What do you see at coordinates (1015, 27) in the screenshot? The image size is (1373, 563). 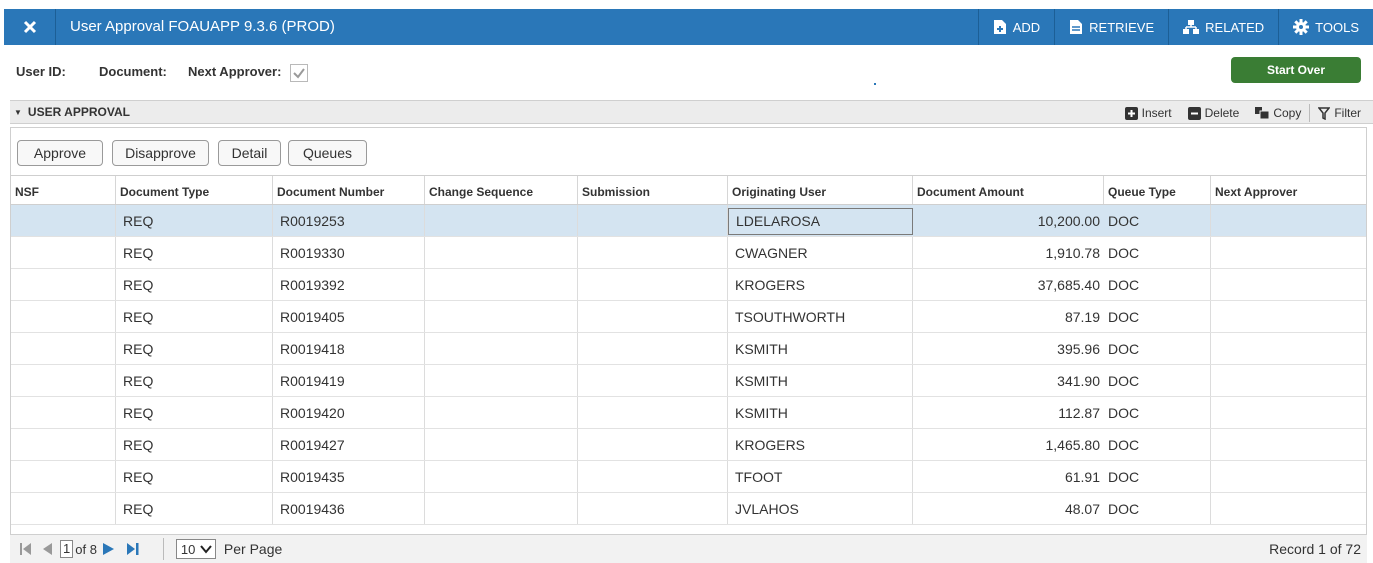 I see `add-button: ADD` at bounding box center [1015, 27].